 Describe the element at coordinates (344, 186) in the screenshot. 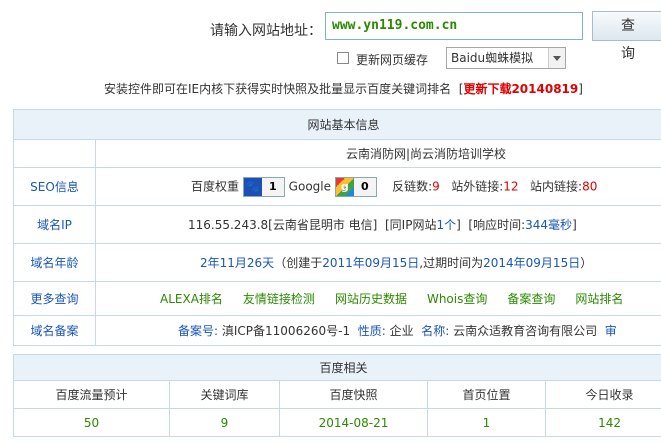

I see `google-icon: g` at that location.